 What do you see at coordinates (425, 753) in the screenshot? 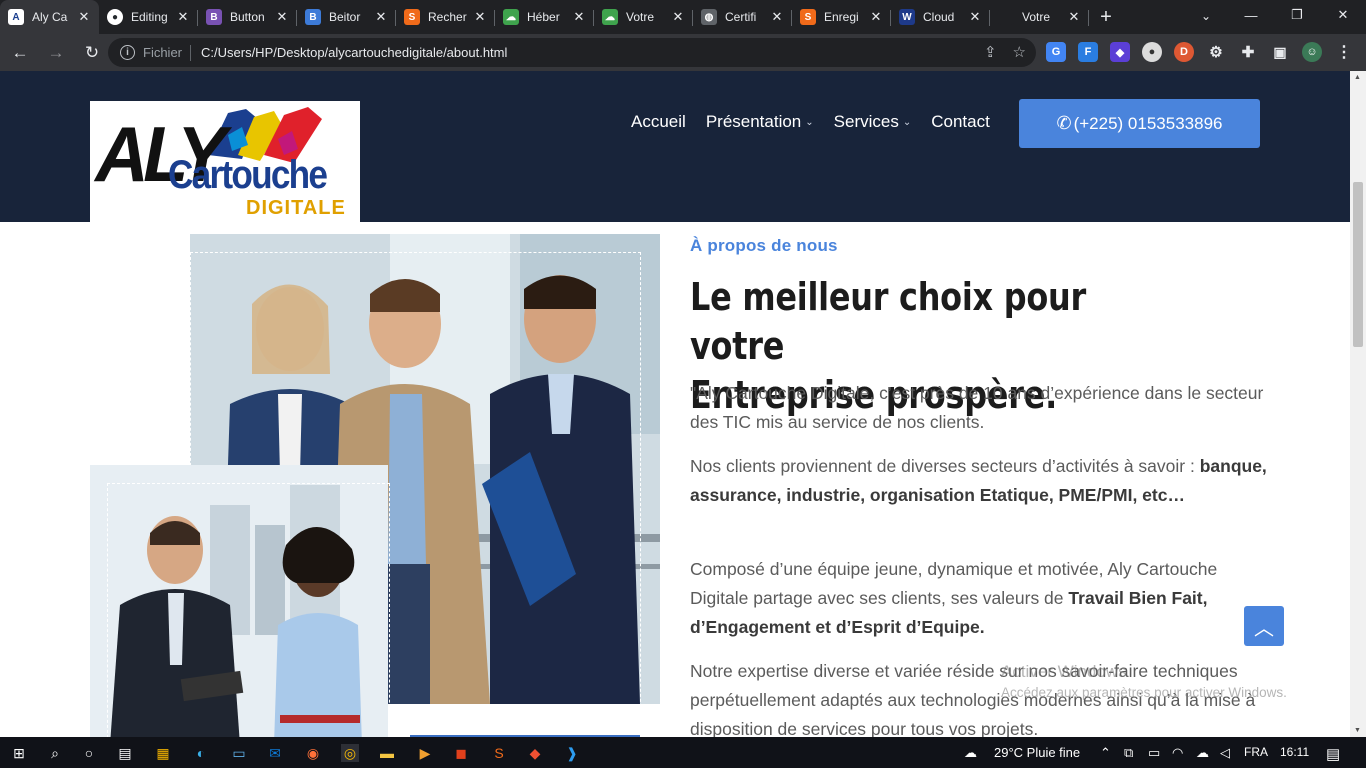
I see `media-player-icon: ▶` at bounding box center [425, 753].